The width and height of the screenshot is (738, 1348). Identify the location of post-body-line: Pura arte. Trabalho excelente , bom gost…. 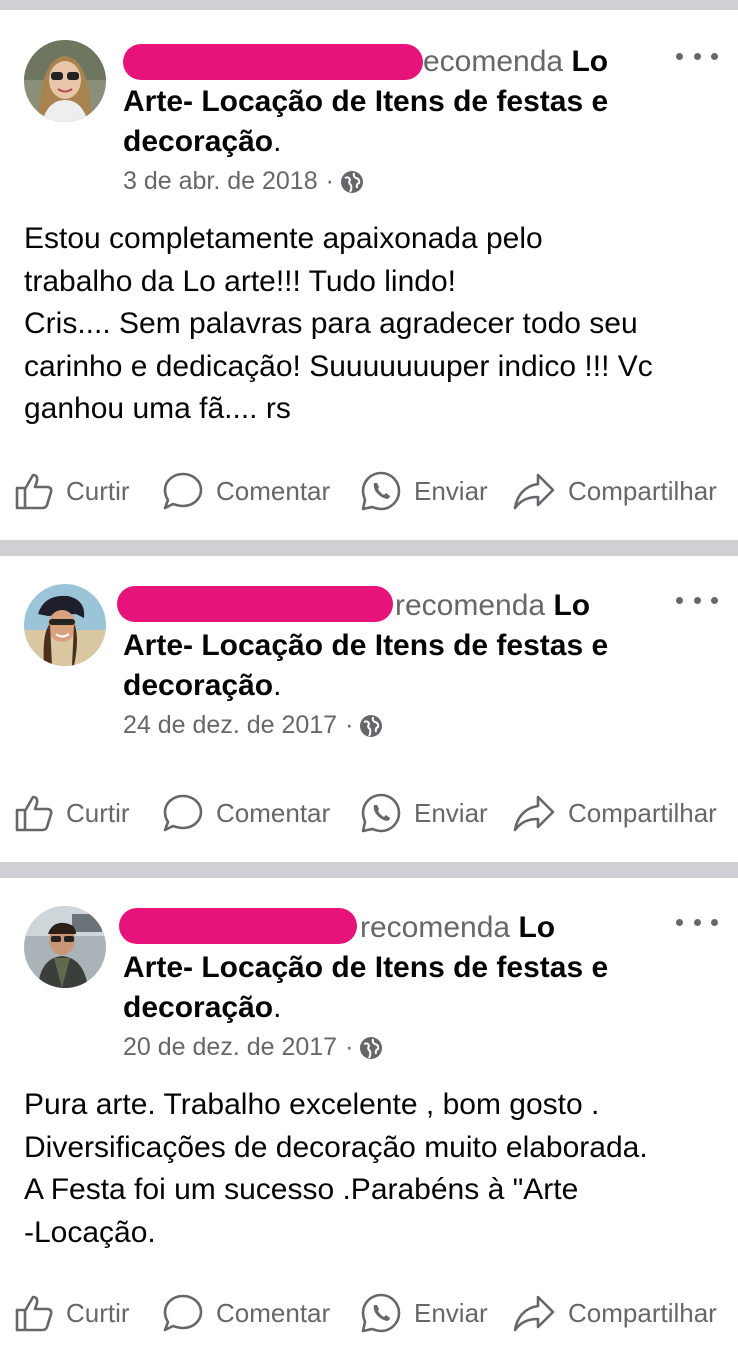
(312, 1104).